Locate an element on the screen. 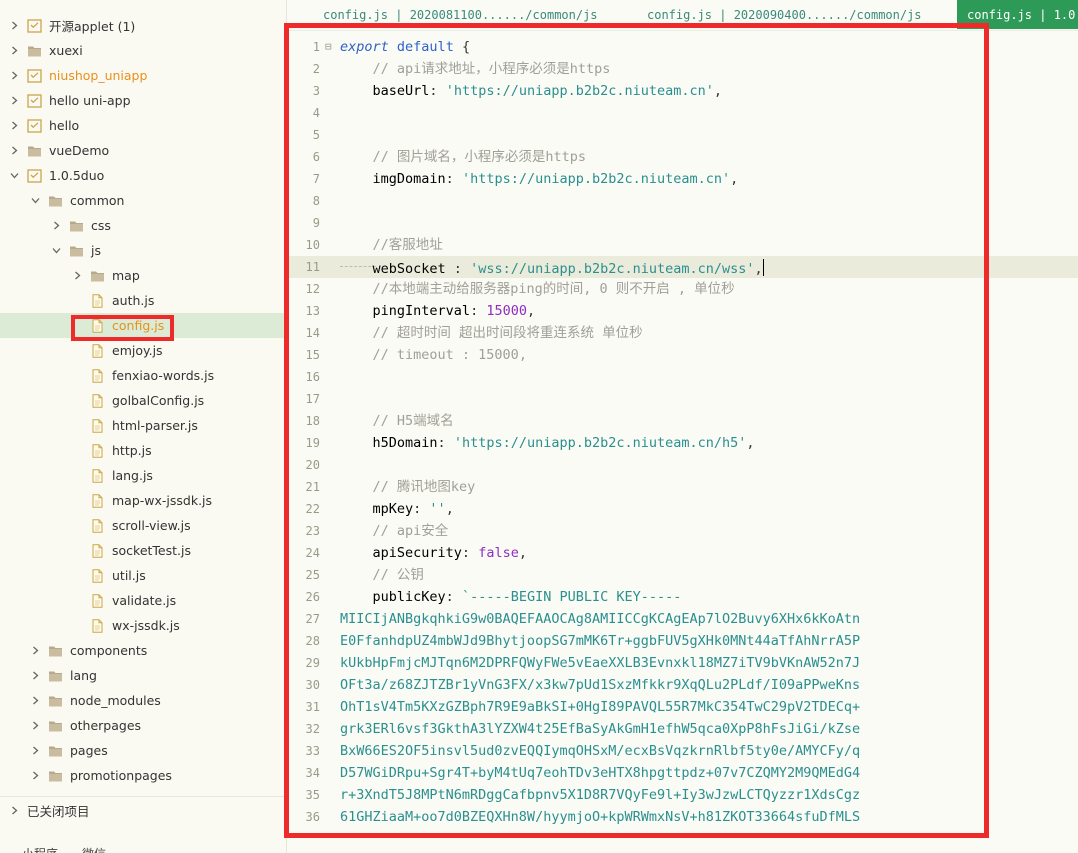 This screenshot has height=853, width=1078. code-token-punct: : is located at coordinates (453, 179).